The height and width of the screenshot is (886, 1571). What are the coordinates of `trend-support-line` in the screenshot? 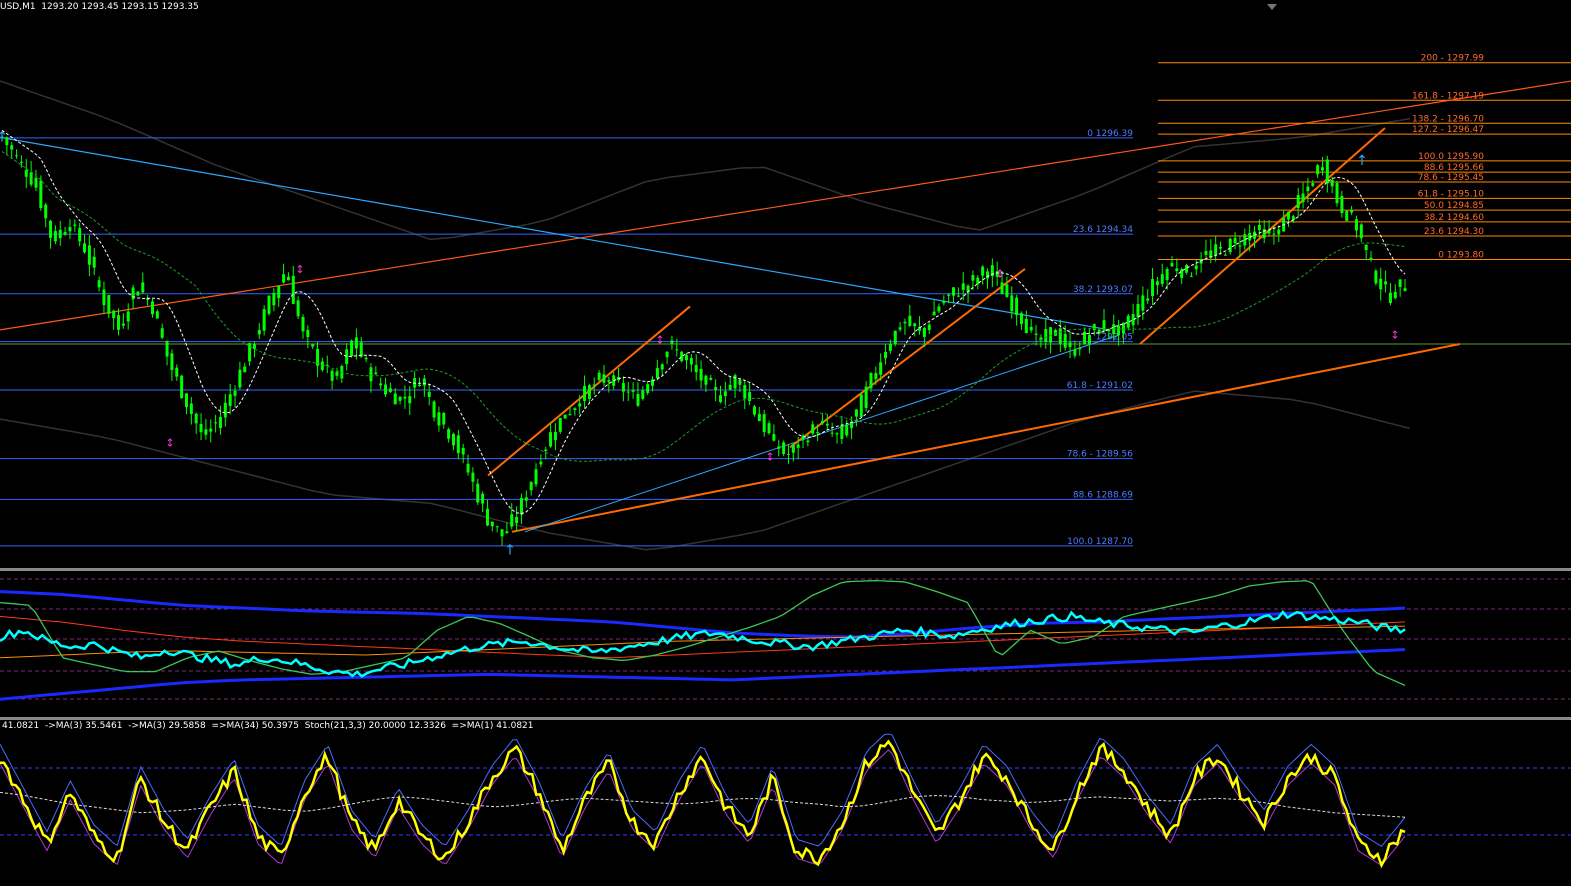 It's located at (986, 438).